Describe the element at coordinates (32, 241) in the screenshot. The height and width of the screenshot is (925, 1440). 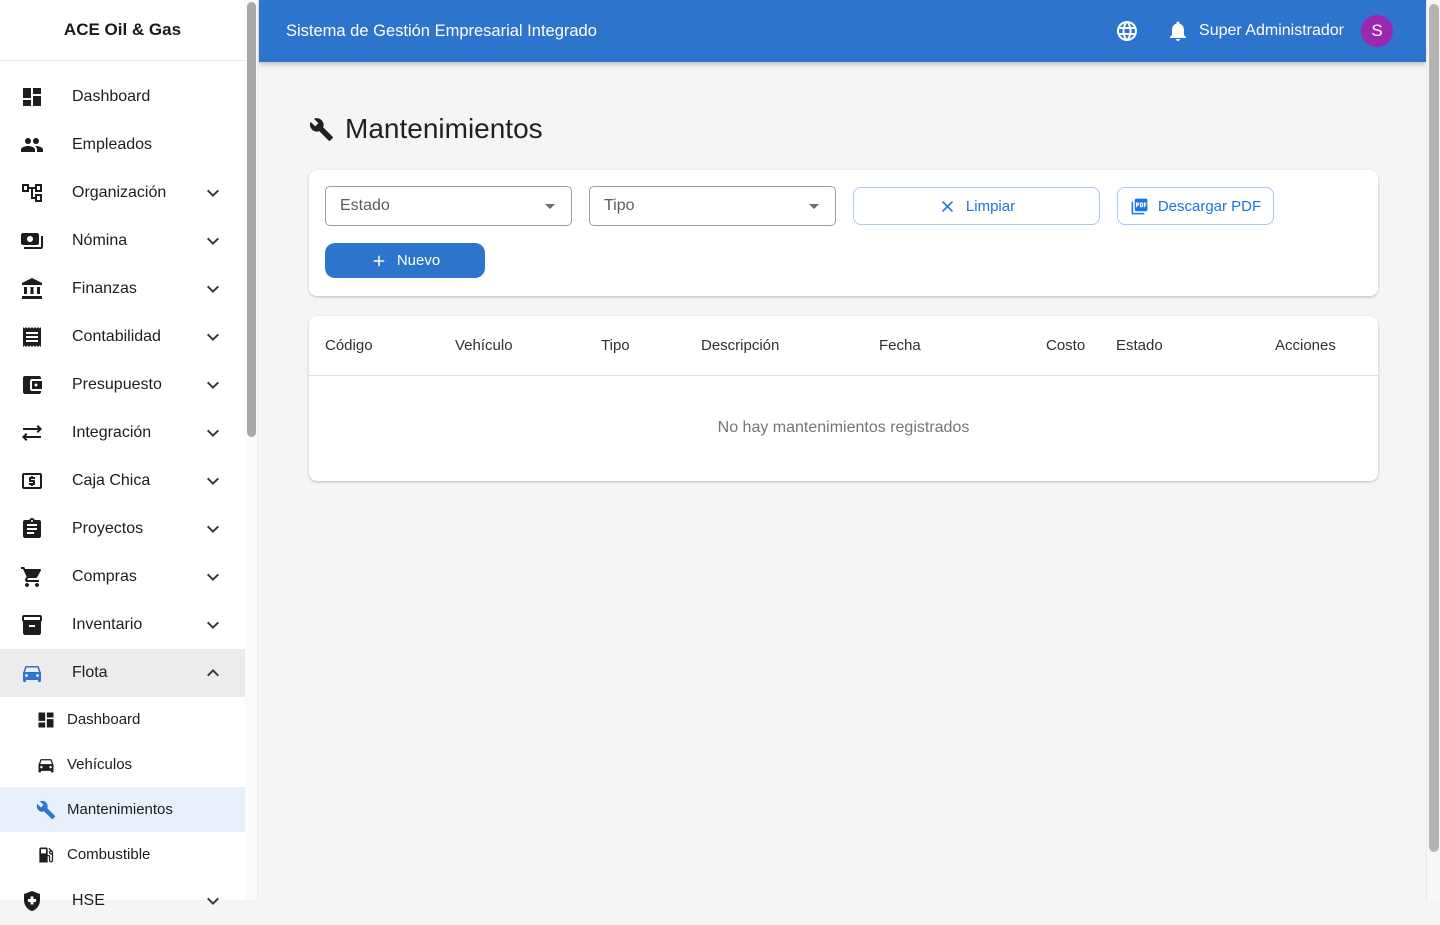
I see `payments-icon` at that location.